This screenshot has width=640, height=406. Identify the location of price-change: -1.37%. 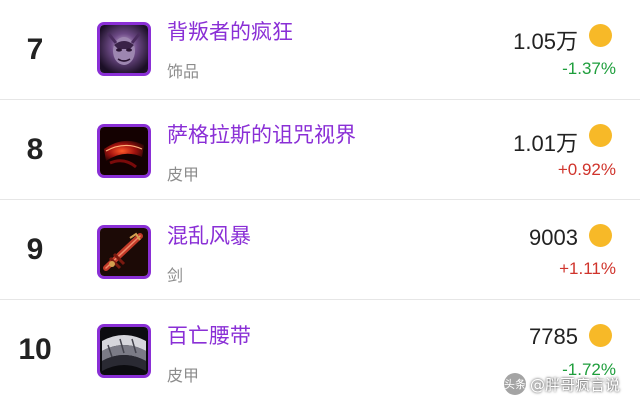
(589, 68).